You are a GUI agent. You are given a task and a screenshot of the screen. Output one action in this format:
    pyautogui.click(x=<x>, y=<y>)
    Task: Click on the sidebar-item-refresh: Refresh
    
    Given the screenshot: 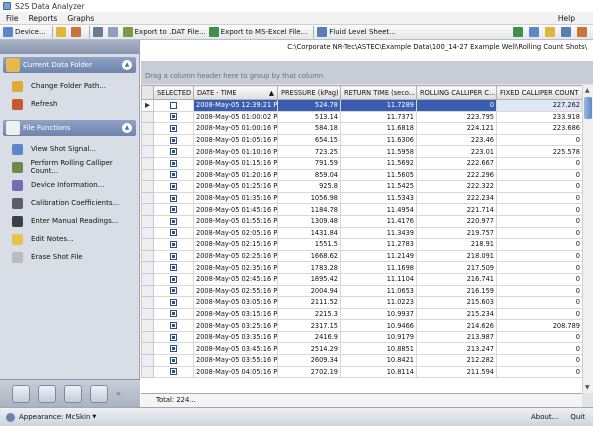 What is the action you would take?
    pyautogui.click(x=69, y=104)
    